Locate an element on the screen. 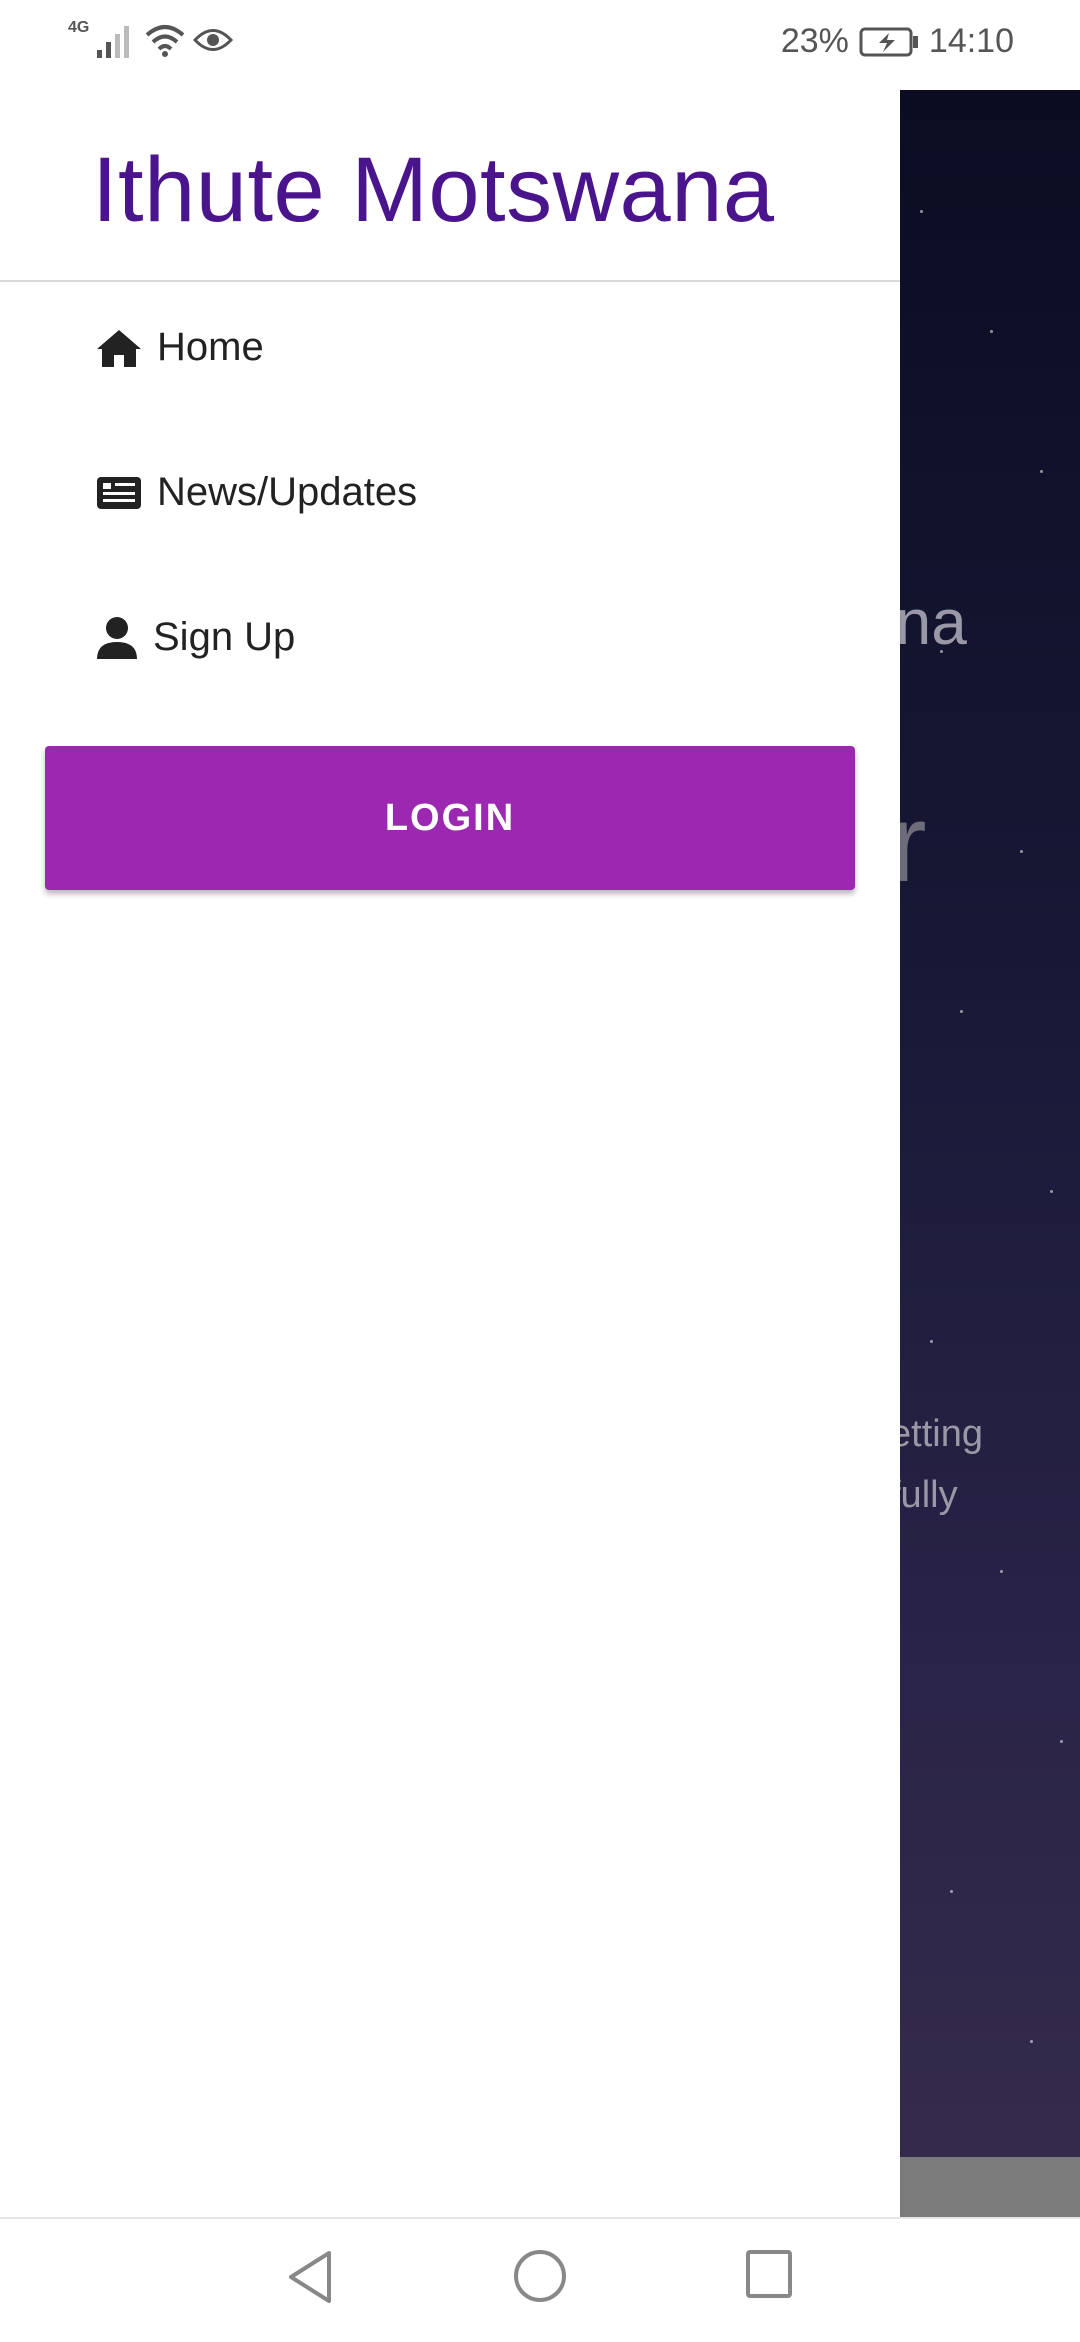 This screenshot has height=2342, width=1080. login-button: LOGIN is located at coordinates (450, 818).